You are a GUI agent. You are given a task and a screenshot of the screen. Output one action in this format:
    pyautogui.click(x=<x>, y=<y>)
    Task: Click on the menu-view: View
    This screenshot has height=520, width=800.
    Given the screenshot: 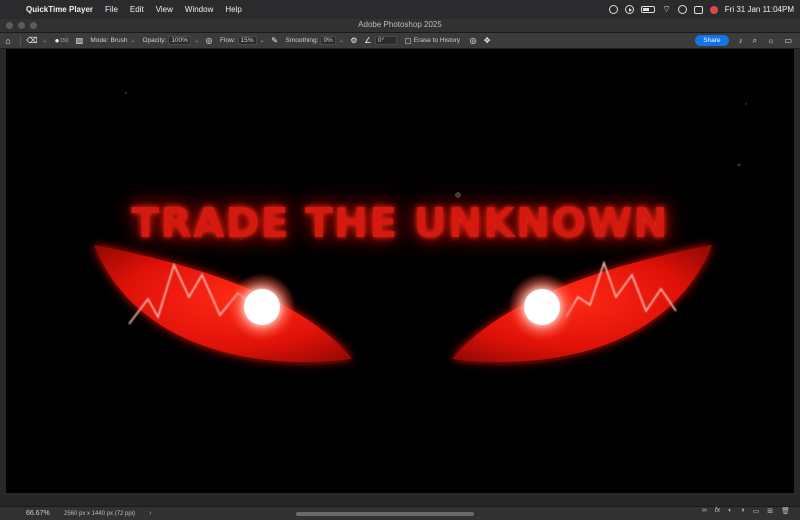 What is the action you would take?
    pyautogui.click(x=164, y=9)
    